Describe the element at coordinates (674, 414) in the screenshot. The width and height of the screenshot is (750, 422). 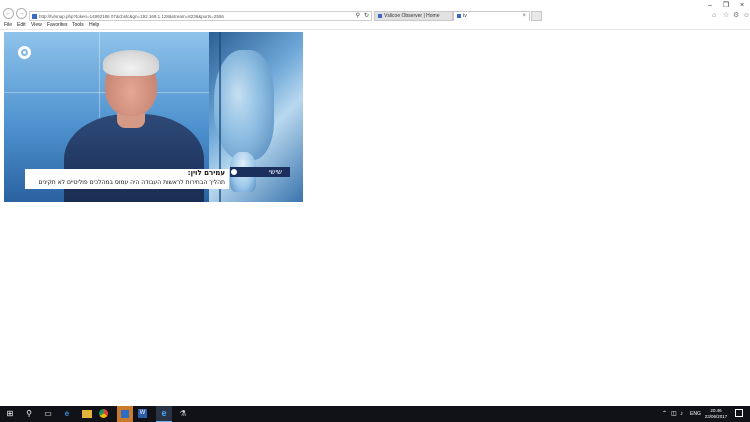
I see `network-icon: ◫` at that location.